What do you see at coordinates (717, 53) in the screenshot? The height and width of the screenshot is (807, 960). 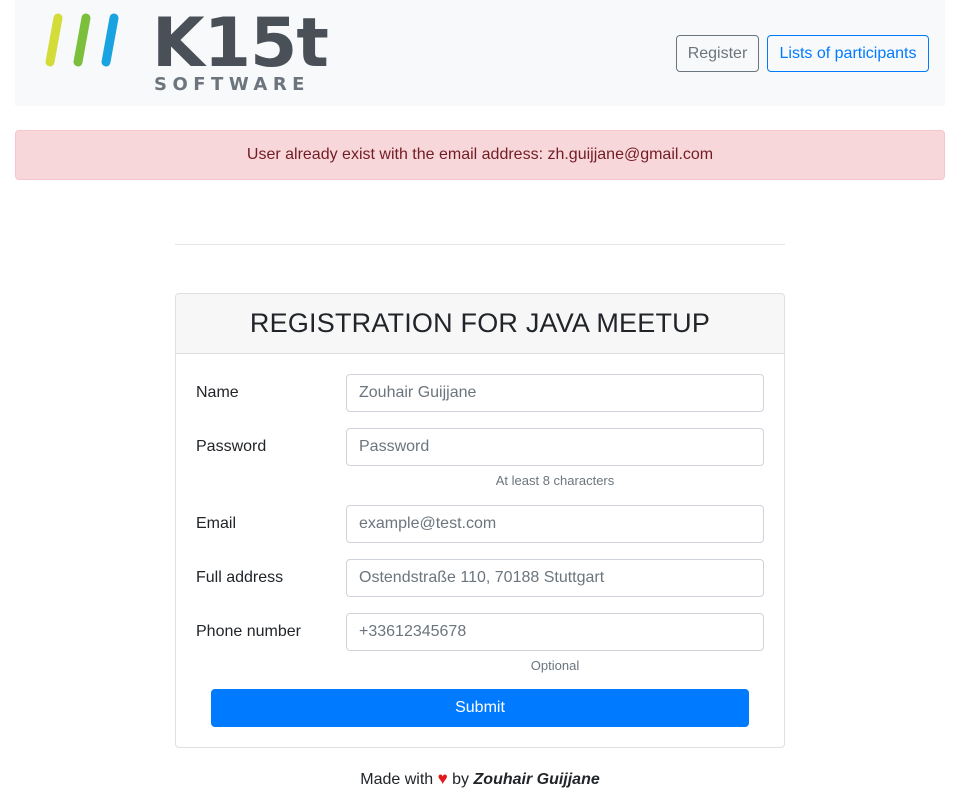 I see `register-button: Register` at bounding box center [717, 53].